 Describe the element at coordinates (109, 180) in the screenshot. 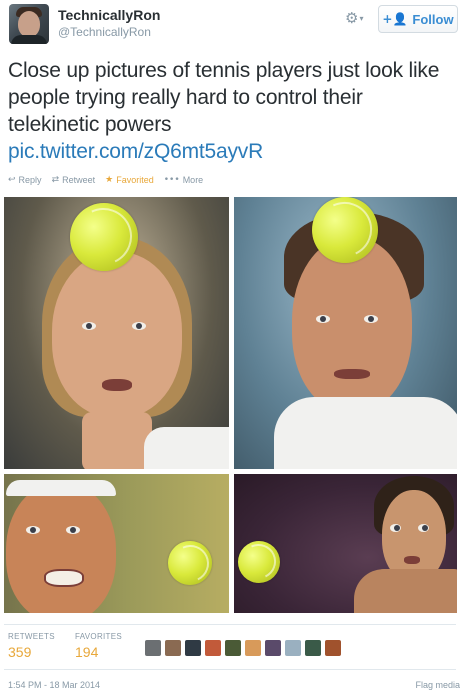

I see `star-icon: ★` at that location.